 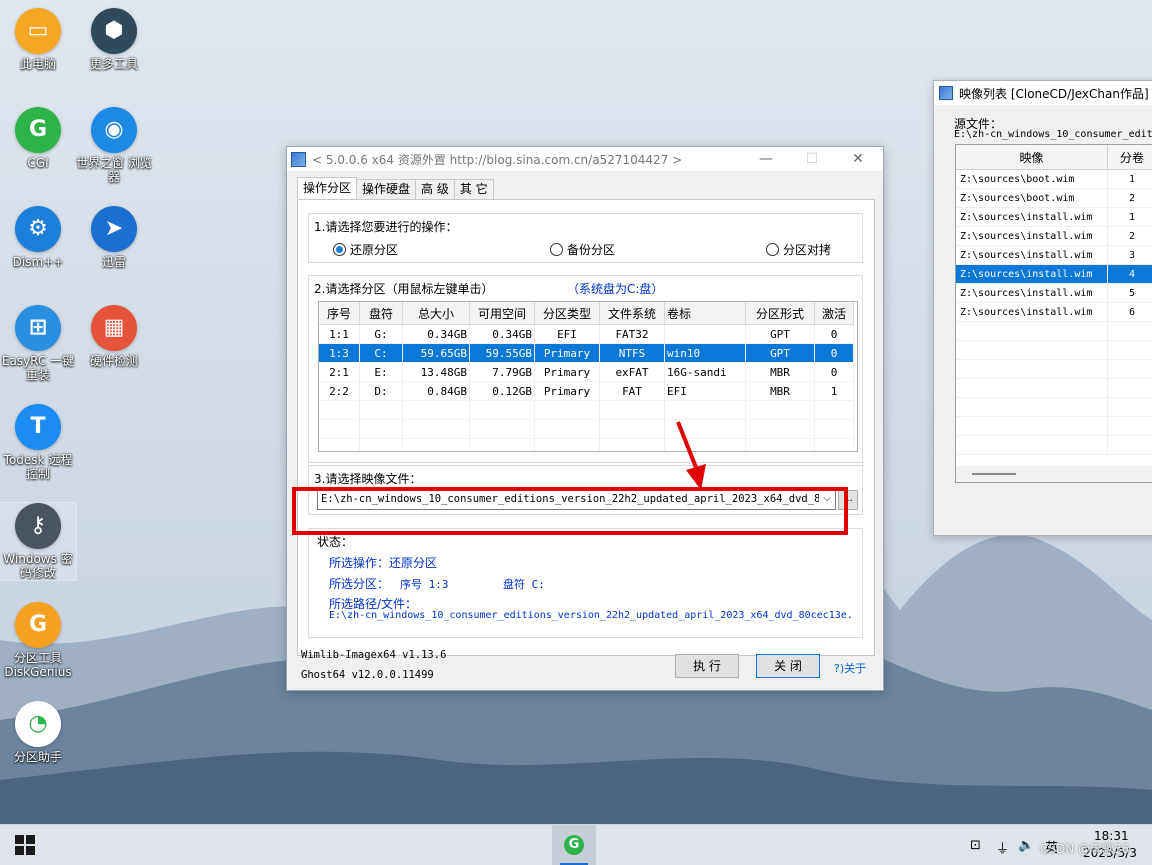 I want to click on partition-row: 2:2D:0.84GB0.12GBPrimaryFATEFIMBR1, so click(x=586, y=391).